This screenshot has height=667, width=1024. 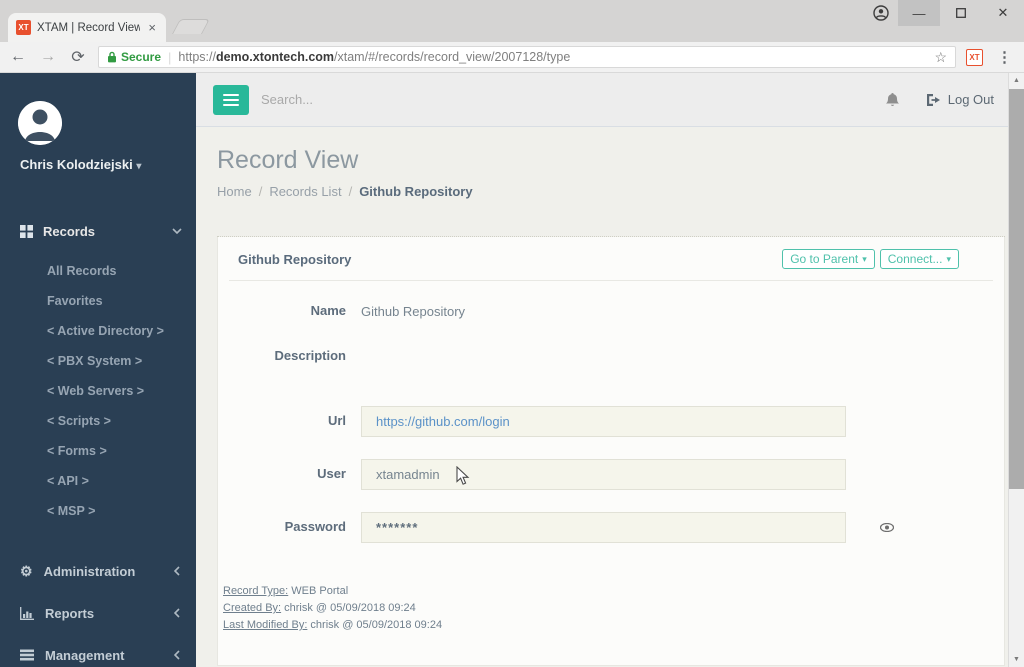 I want to click on reveal-password-button, so click(x=887, y=527).